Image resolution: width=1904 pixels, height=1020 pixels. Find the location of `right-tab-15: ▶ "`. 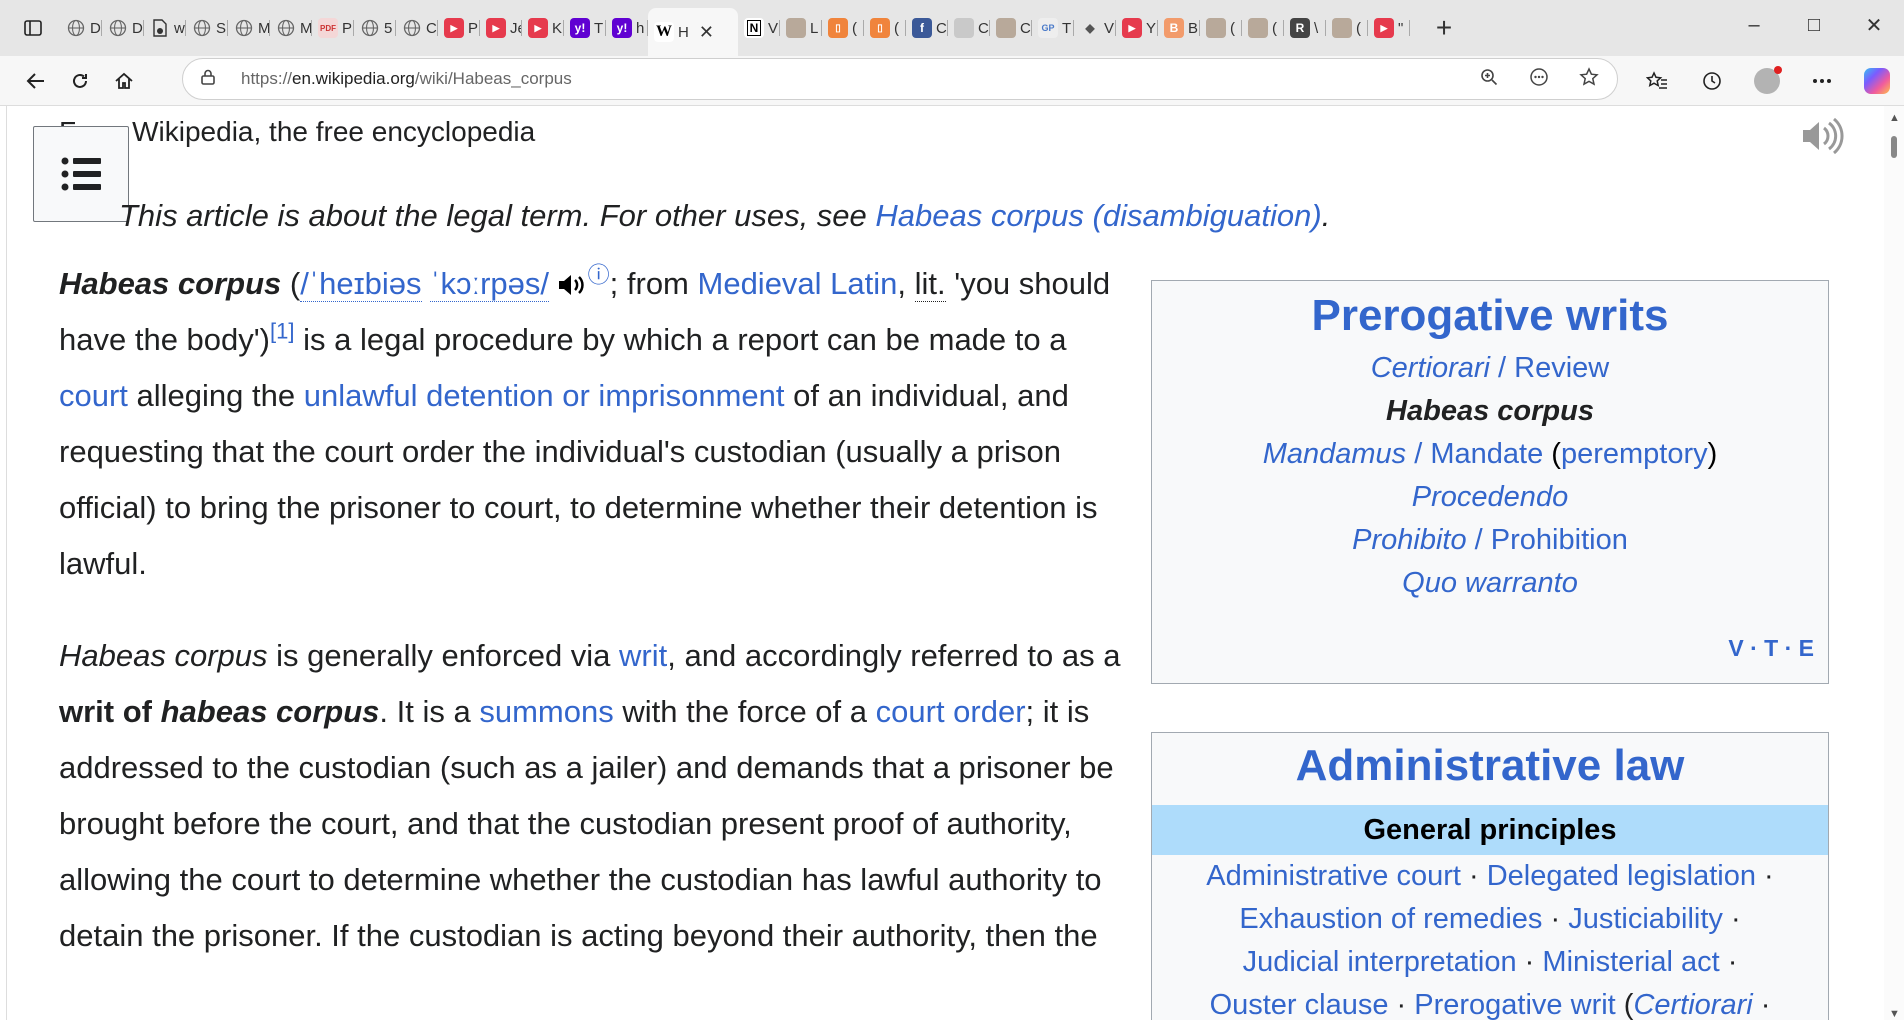

right-tab-15: ▶ " is located at coordinates (1389, 28).